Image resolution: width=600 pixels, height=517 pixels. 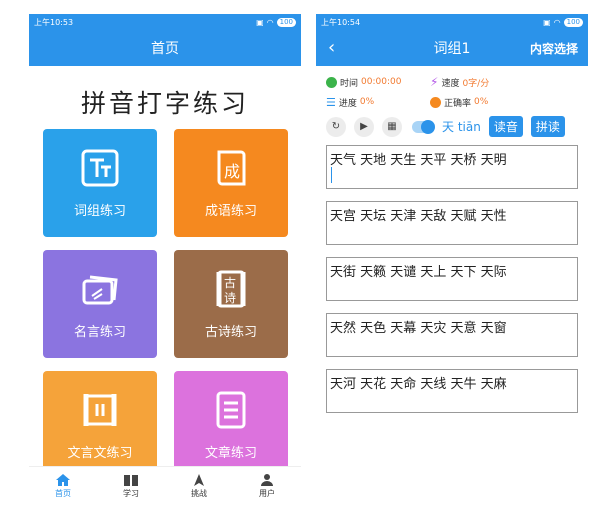 What do you see at coordinates (267, 480) in the screenshot?
I see `user-icon` at bounding box center [267, 480].